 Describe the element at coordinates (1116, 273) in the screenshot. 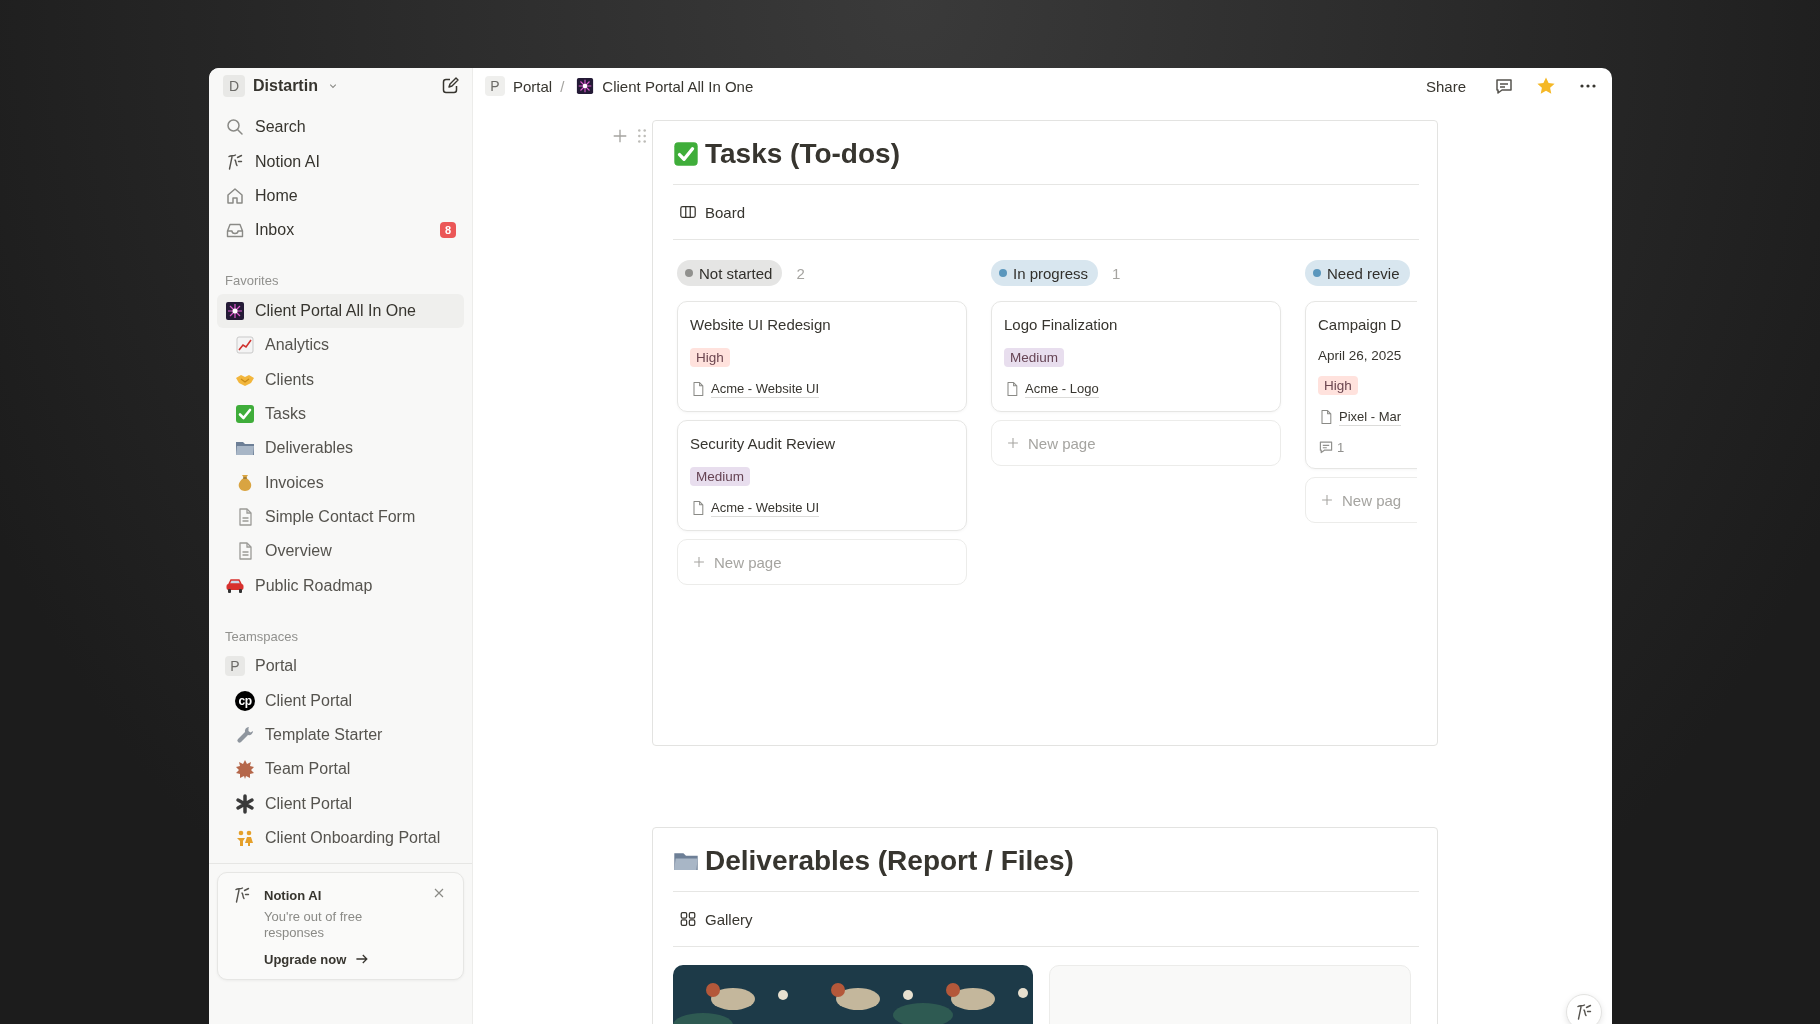

I see `column-count: 1` at that location.